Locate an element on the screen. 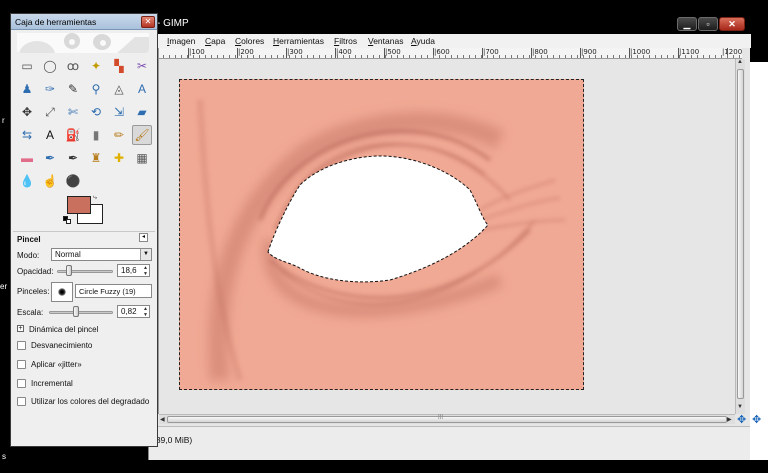 The height and width of the screenshot is (473, 768). wilber-logo-icon is located at coordinates (83, 43).